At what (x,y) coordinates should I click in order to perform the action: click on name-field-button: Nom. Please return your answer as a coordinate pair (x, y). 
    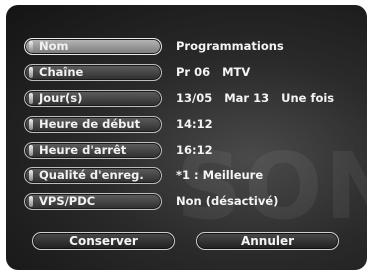
    Looking at the image, I should click on (93, 46).